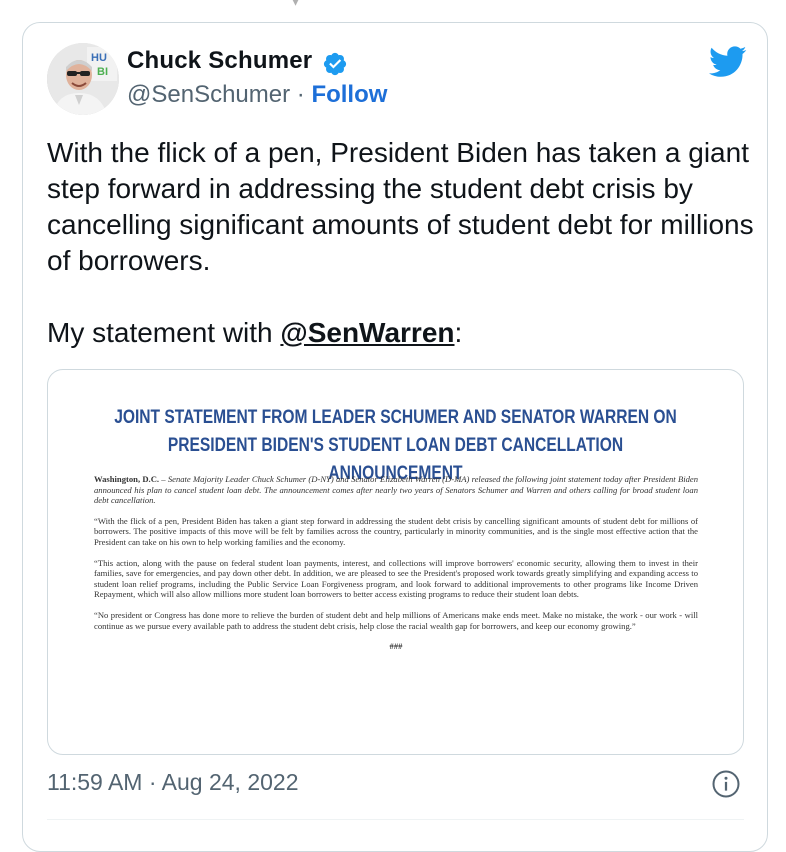 This screenshot has height=852, width=786. What do you see at coordinates (164, 332) in the screenshot?
I see `tweet-prefix: My statement with` at bounding box center [164, 332].